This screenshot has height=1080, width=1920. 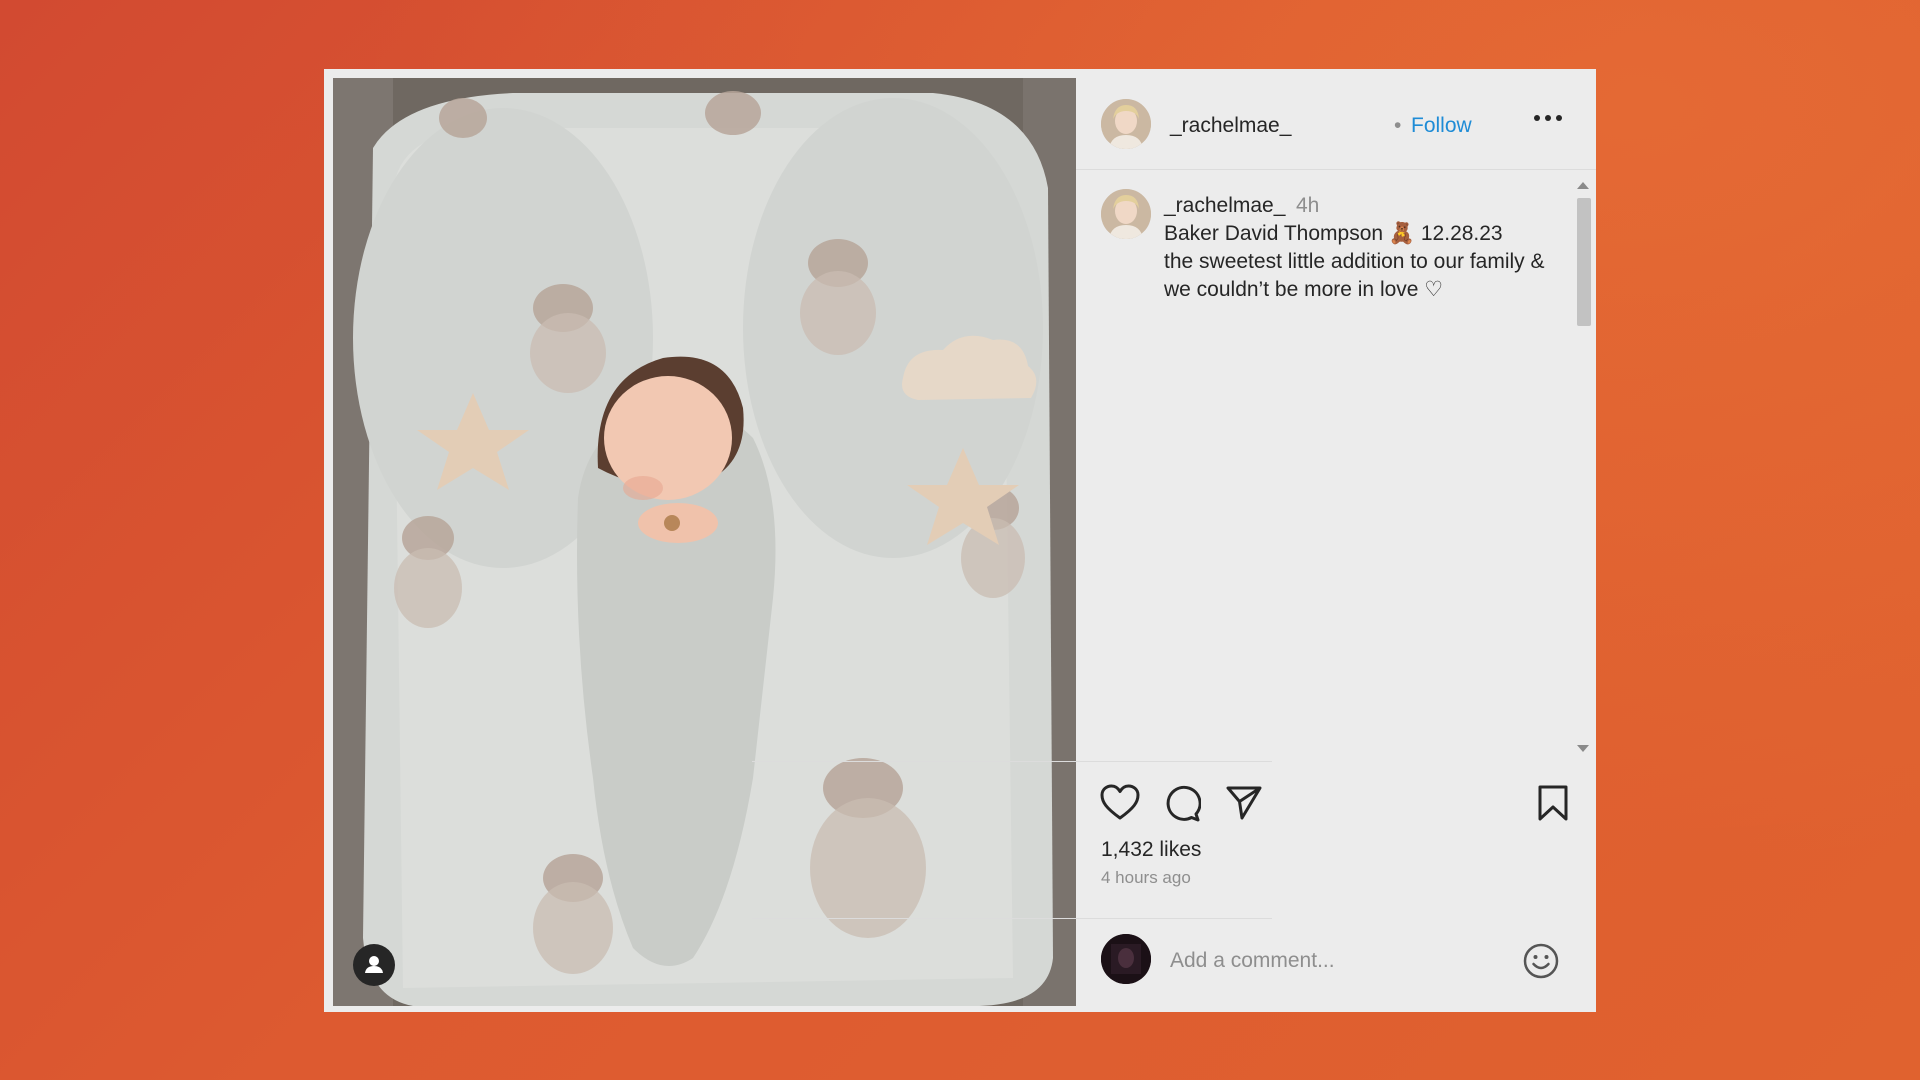 What do you see at coordinates (1244, 803) in the screenshot?
I see `send-icon` at bounding box center [1244, 803].